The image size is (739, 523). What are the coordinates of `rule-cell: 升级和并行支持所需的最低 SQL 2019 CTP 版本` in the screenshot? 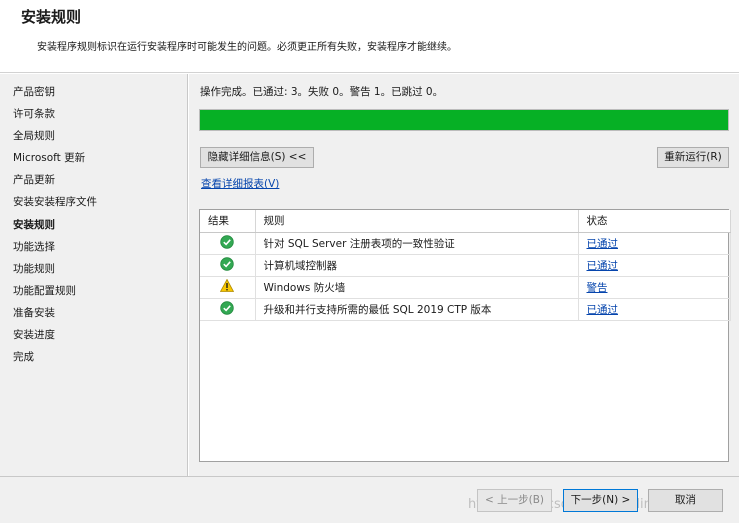 It's located at (417, 309).